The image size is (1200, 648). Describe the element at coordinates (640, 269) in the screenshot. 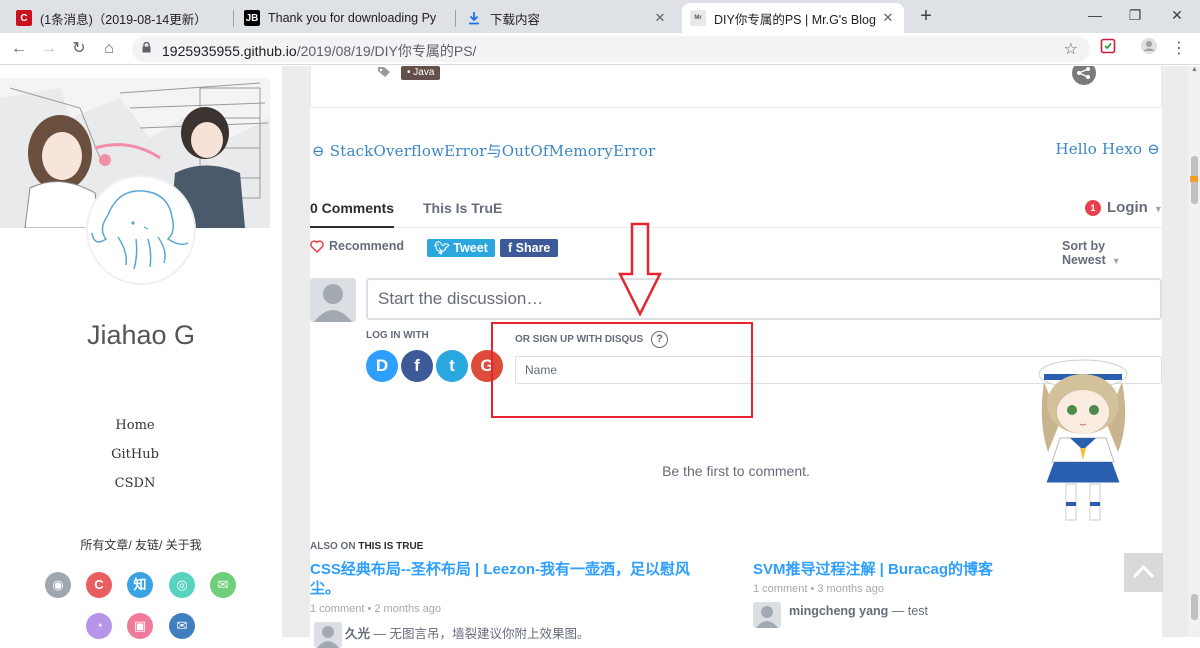

I see `annotation-arrow-icon` at that location.